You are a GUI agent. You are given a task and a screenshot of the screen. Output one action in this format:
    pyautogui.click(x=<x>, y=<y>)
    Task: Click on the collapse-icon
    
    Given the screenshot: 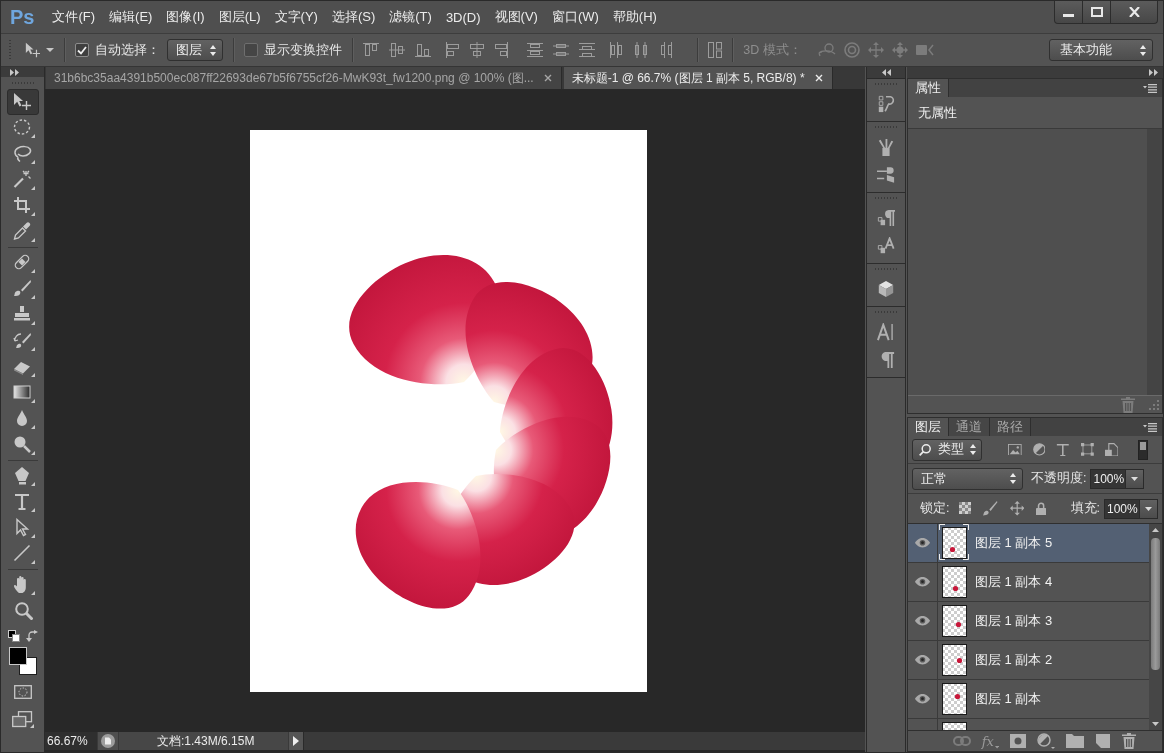 What is the action you would take?
    pyautogui.click(x=886, y=72)
    